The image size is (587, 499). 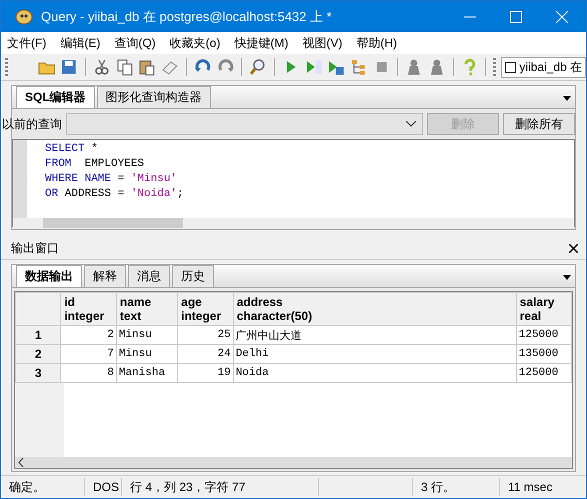 I want to click on table-cell: 19, so click(x=206, y=373).